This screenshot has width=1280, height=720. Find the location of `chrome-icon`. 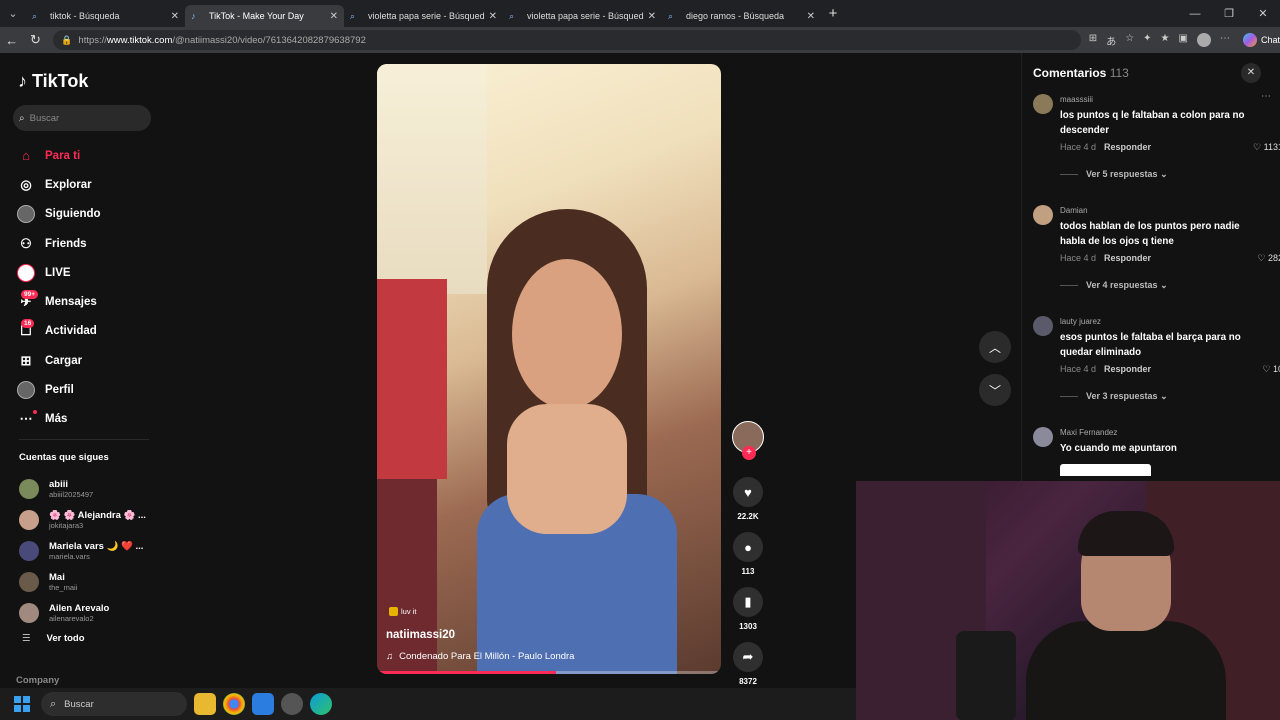

chrome-icon is located at coordinates (234, 704).